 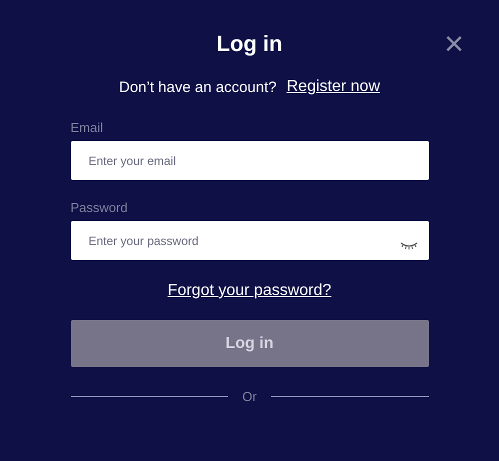 I want to click on close-button: ×, so click(x=454, y=44).